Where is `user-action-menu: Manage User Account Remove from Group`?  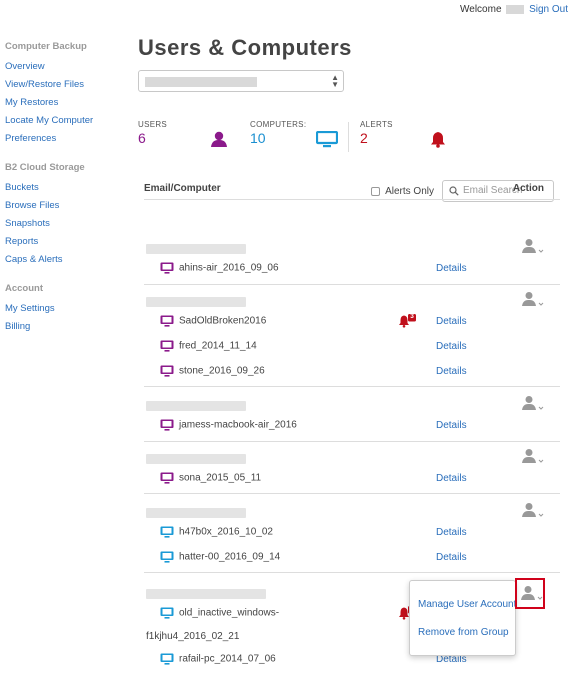 user-action-menu: Manage User Account Remove from Group is located at coordinates (462, 618).